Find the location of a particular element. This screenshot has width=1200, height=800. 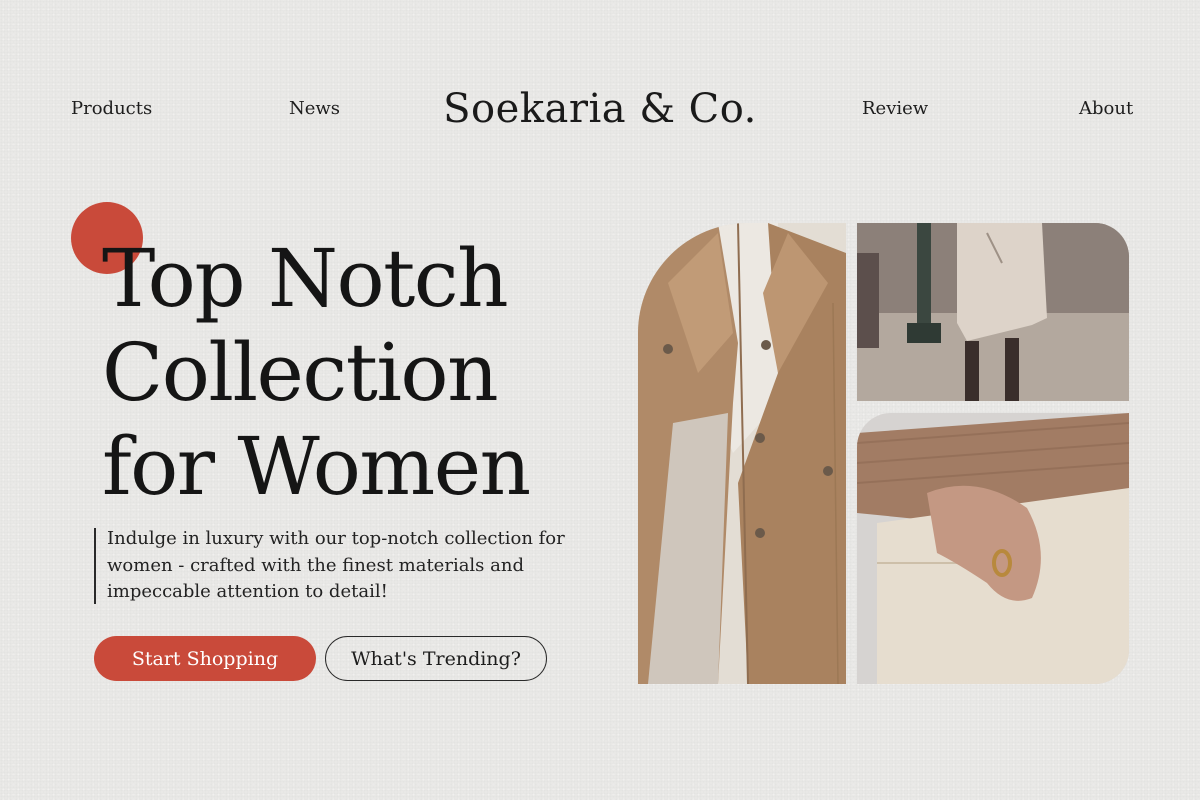

start-shopping-button: Start Shopping is located at coordinates (205, 658).